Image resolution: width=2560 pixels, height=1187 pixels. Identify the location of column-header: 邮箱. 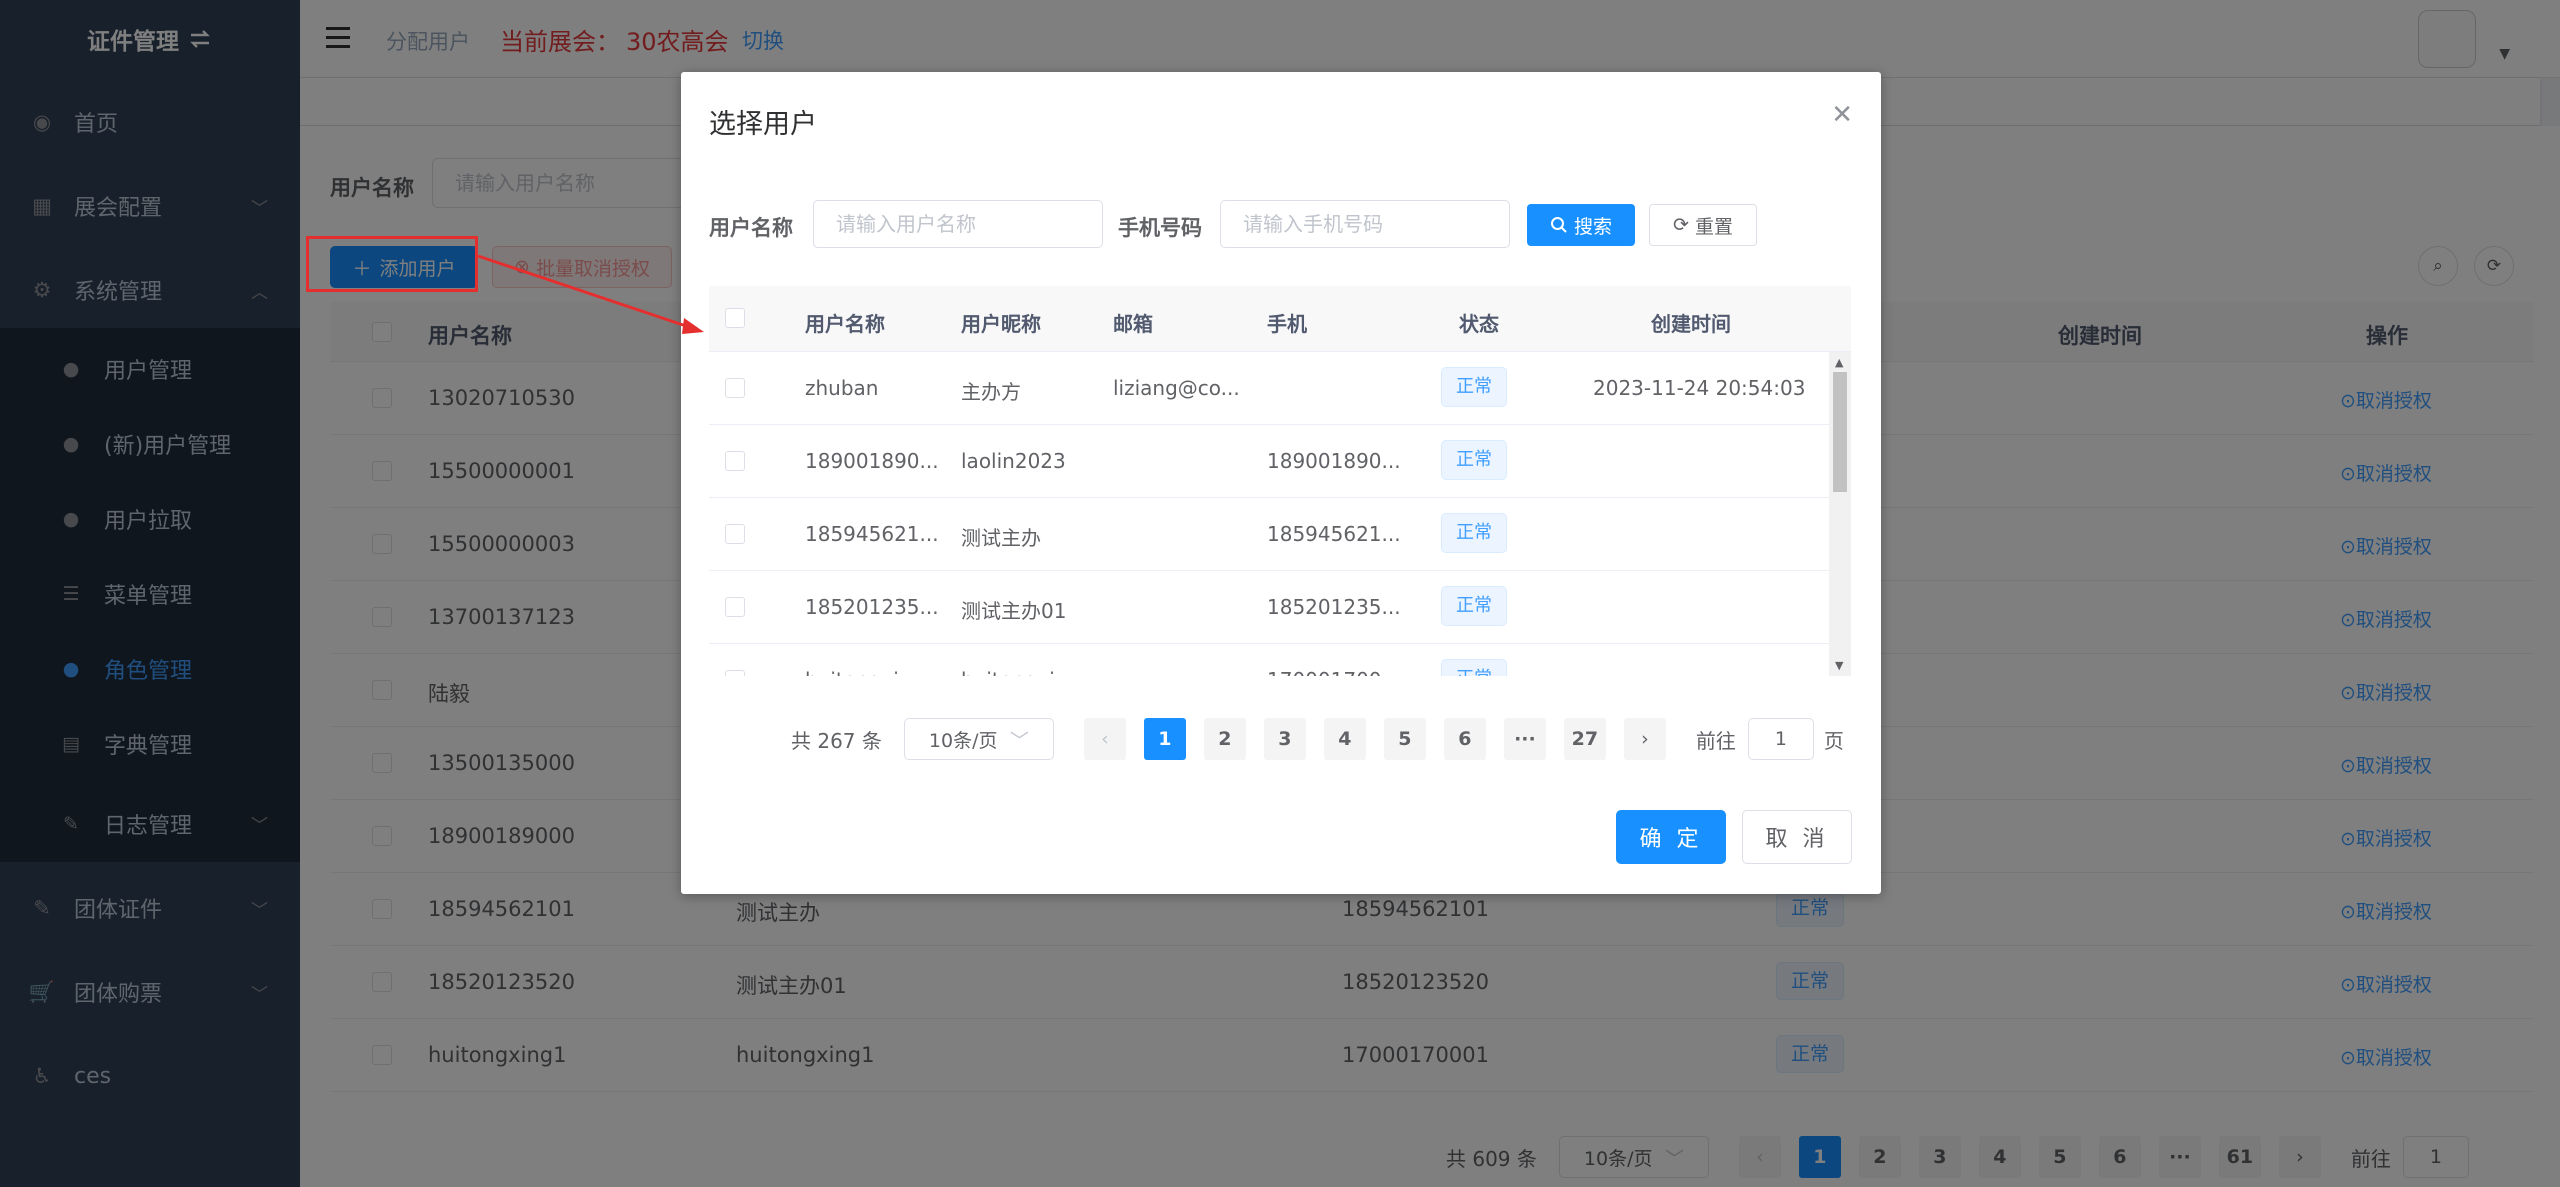
(1133, 324).